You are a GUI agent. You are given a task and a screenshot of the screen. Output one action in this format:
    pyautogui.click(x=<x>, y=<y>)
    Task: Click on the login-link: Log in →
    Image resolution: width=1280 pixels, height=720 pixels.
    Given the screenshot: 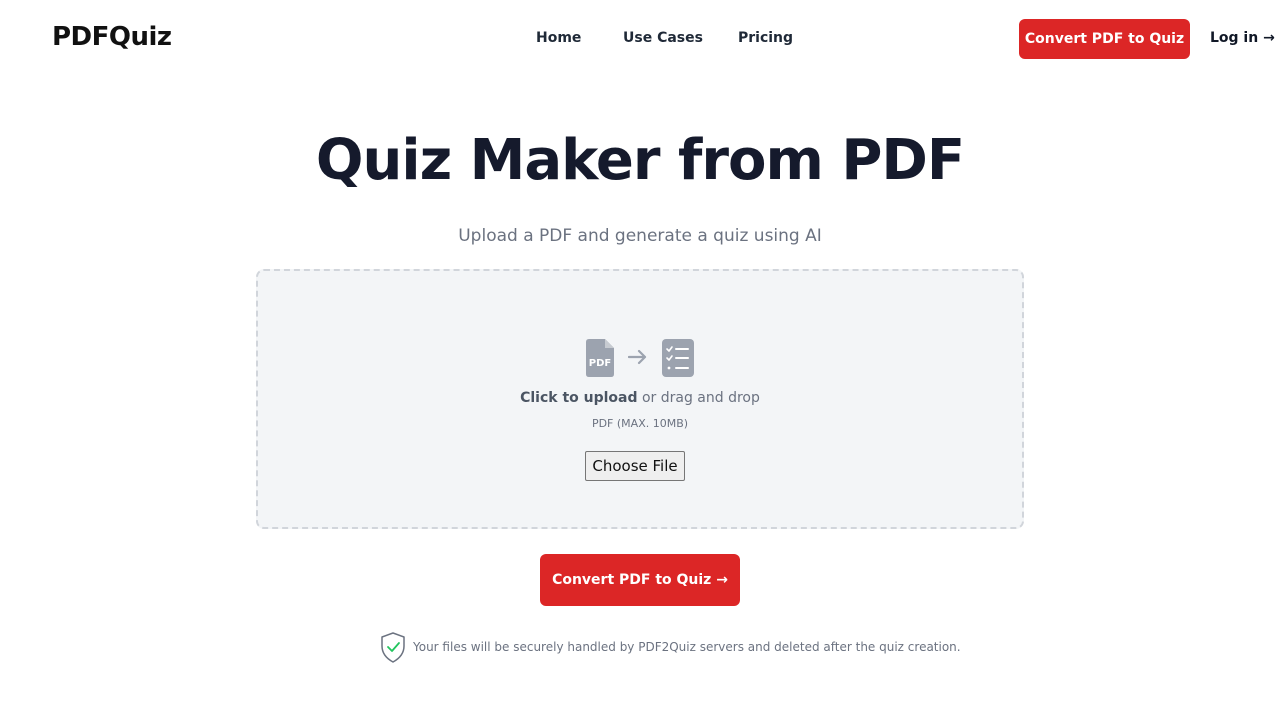 What is the action you would take?
    pyautogui.click(x=1242, y=38)
    